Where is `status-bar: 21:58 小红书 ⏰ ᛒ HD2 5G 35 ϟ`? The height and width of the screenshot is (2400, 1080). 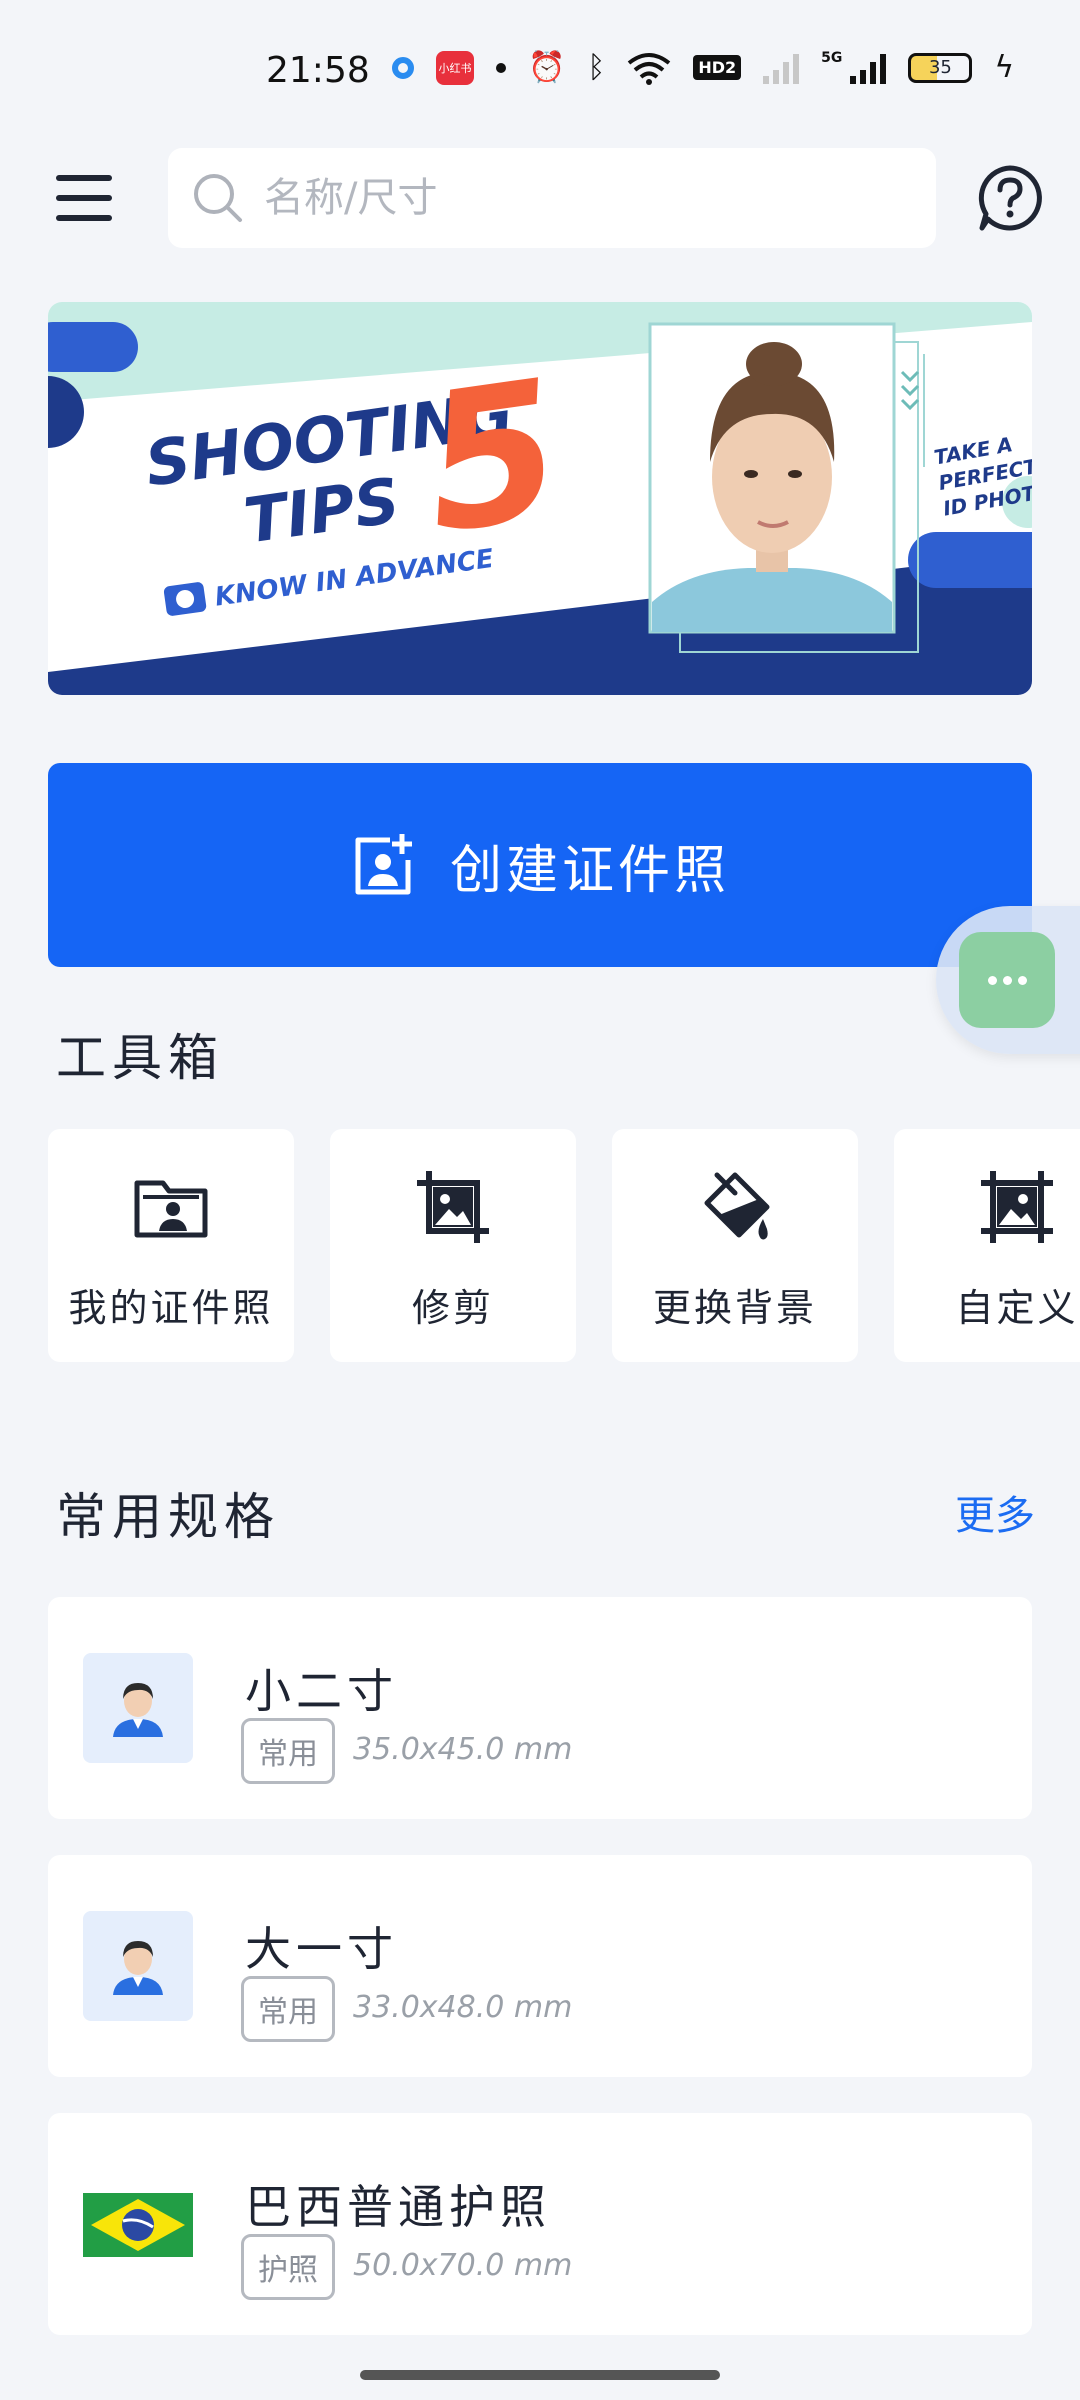
status-bar: 21:58 小红书 ⏰ ᛒ HD2 5G 35 ϟ is located at coordinates (540, 70).